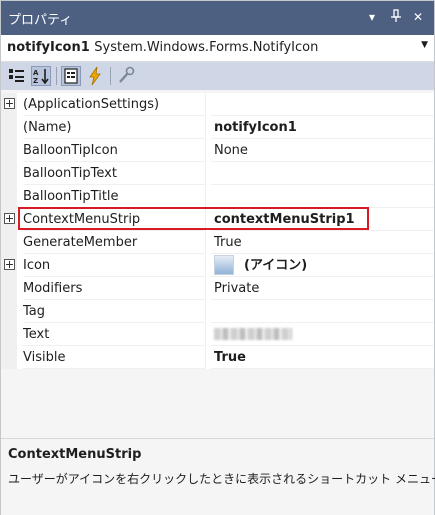  Describe the element at coordinates (217, 18) in the screenshot. I see `title-bar: プロパティ ▾ ✕` at that location.